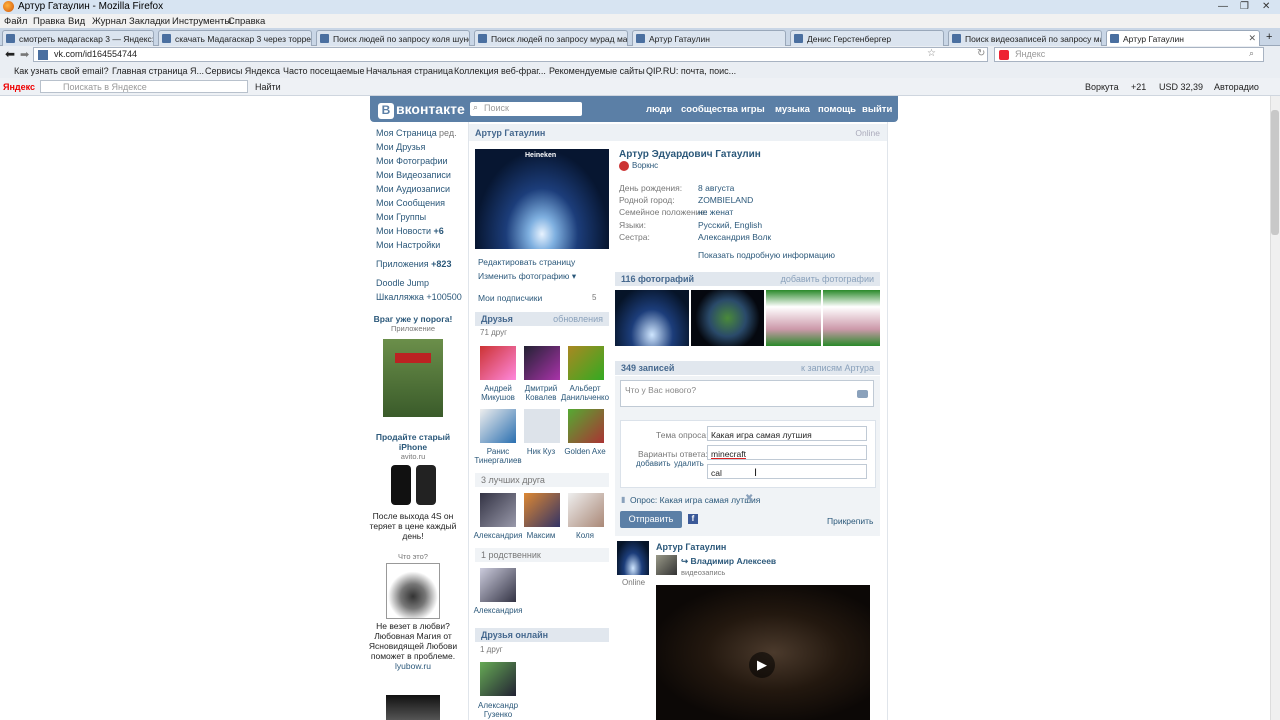 Image resolution: width=1280 pixels, height=720 pixels. I want to click on minimize-button: —, so click(1223, 6).